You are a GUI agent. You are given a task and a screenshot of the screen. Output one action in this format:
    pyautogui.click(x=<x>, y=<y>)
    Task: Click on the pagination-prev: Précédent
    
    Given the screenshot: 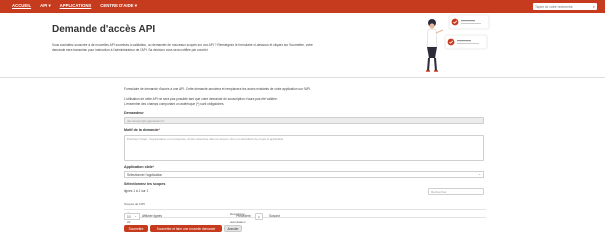 What is the action you would take?
    pyautogui.click(x=243, y=216)
    